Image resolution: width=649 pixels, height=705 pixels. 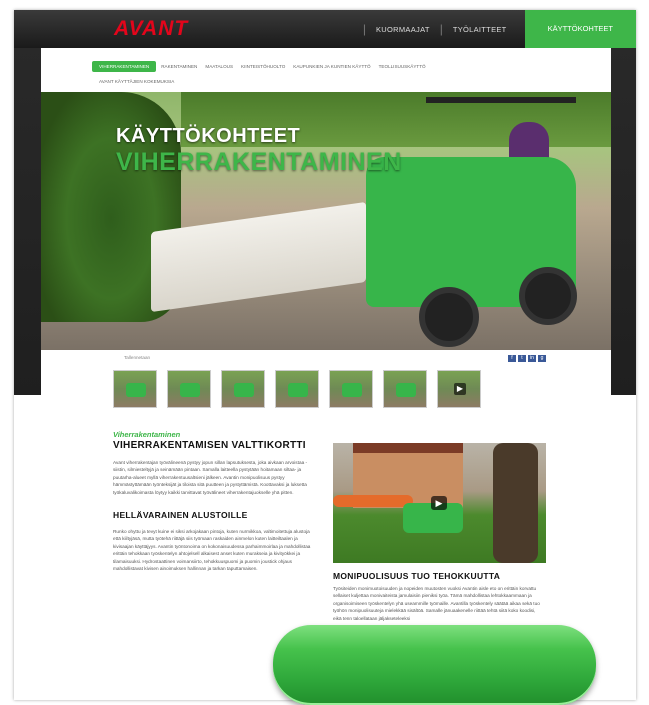 I want to click on video-thumbnail: ▶, so click(x=439, y=503).